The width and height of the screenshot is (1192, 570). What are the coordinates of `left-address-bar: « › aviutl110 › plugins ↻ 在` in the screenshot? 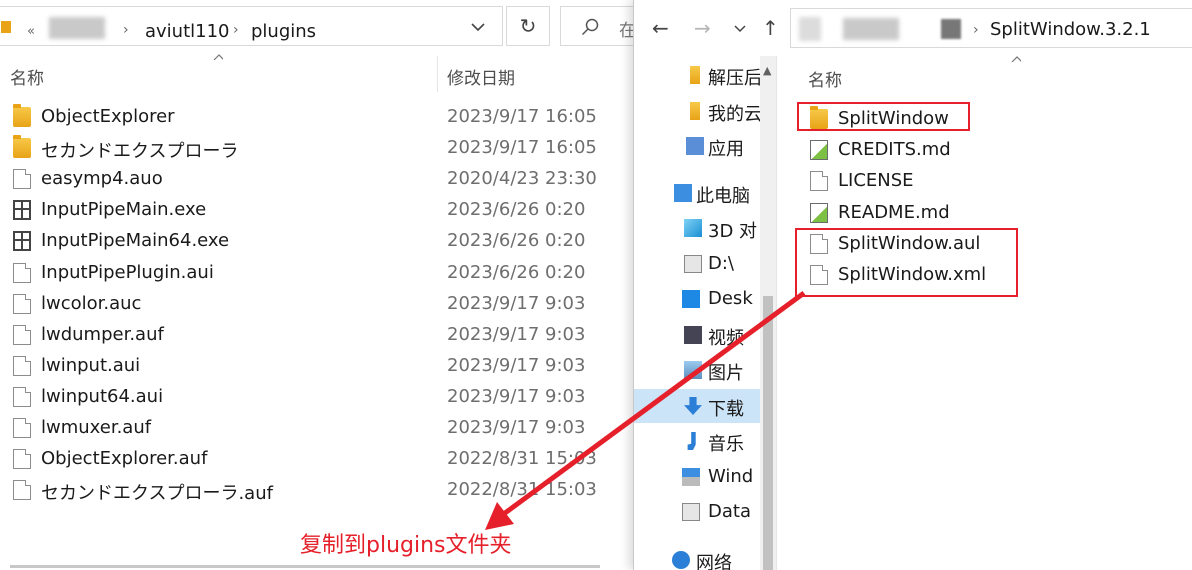 It's located at (317, 26).